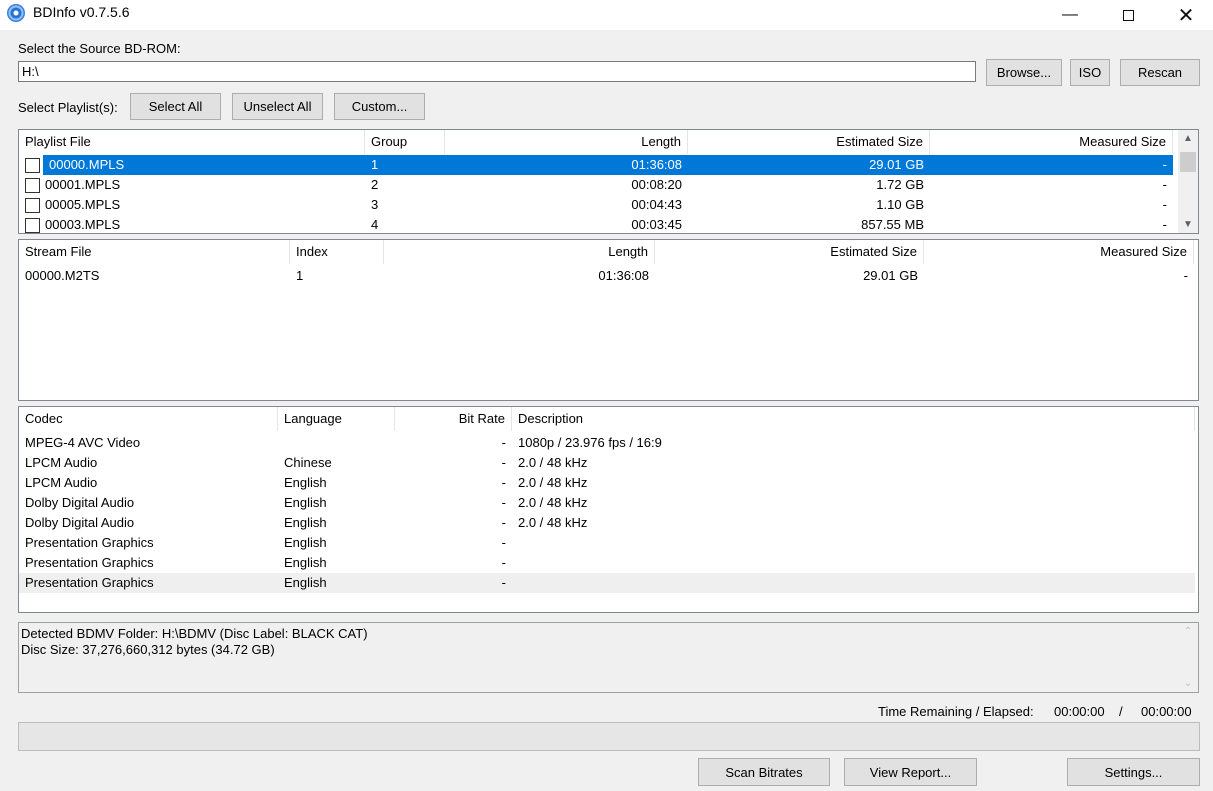 The image size is (1213, 791). What do you see at coordinates (154, 252) in the screenshot?
I see `col-stream-file: Stream File` at bounding box center [154, 252].